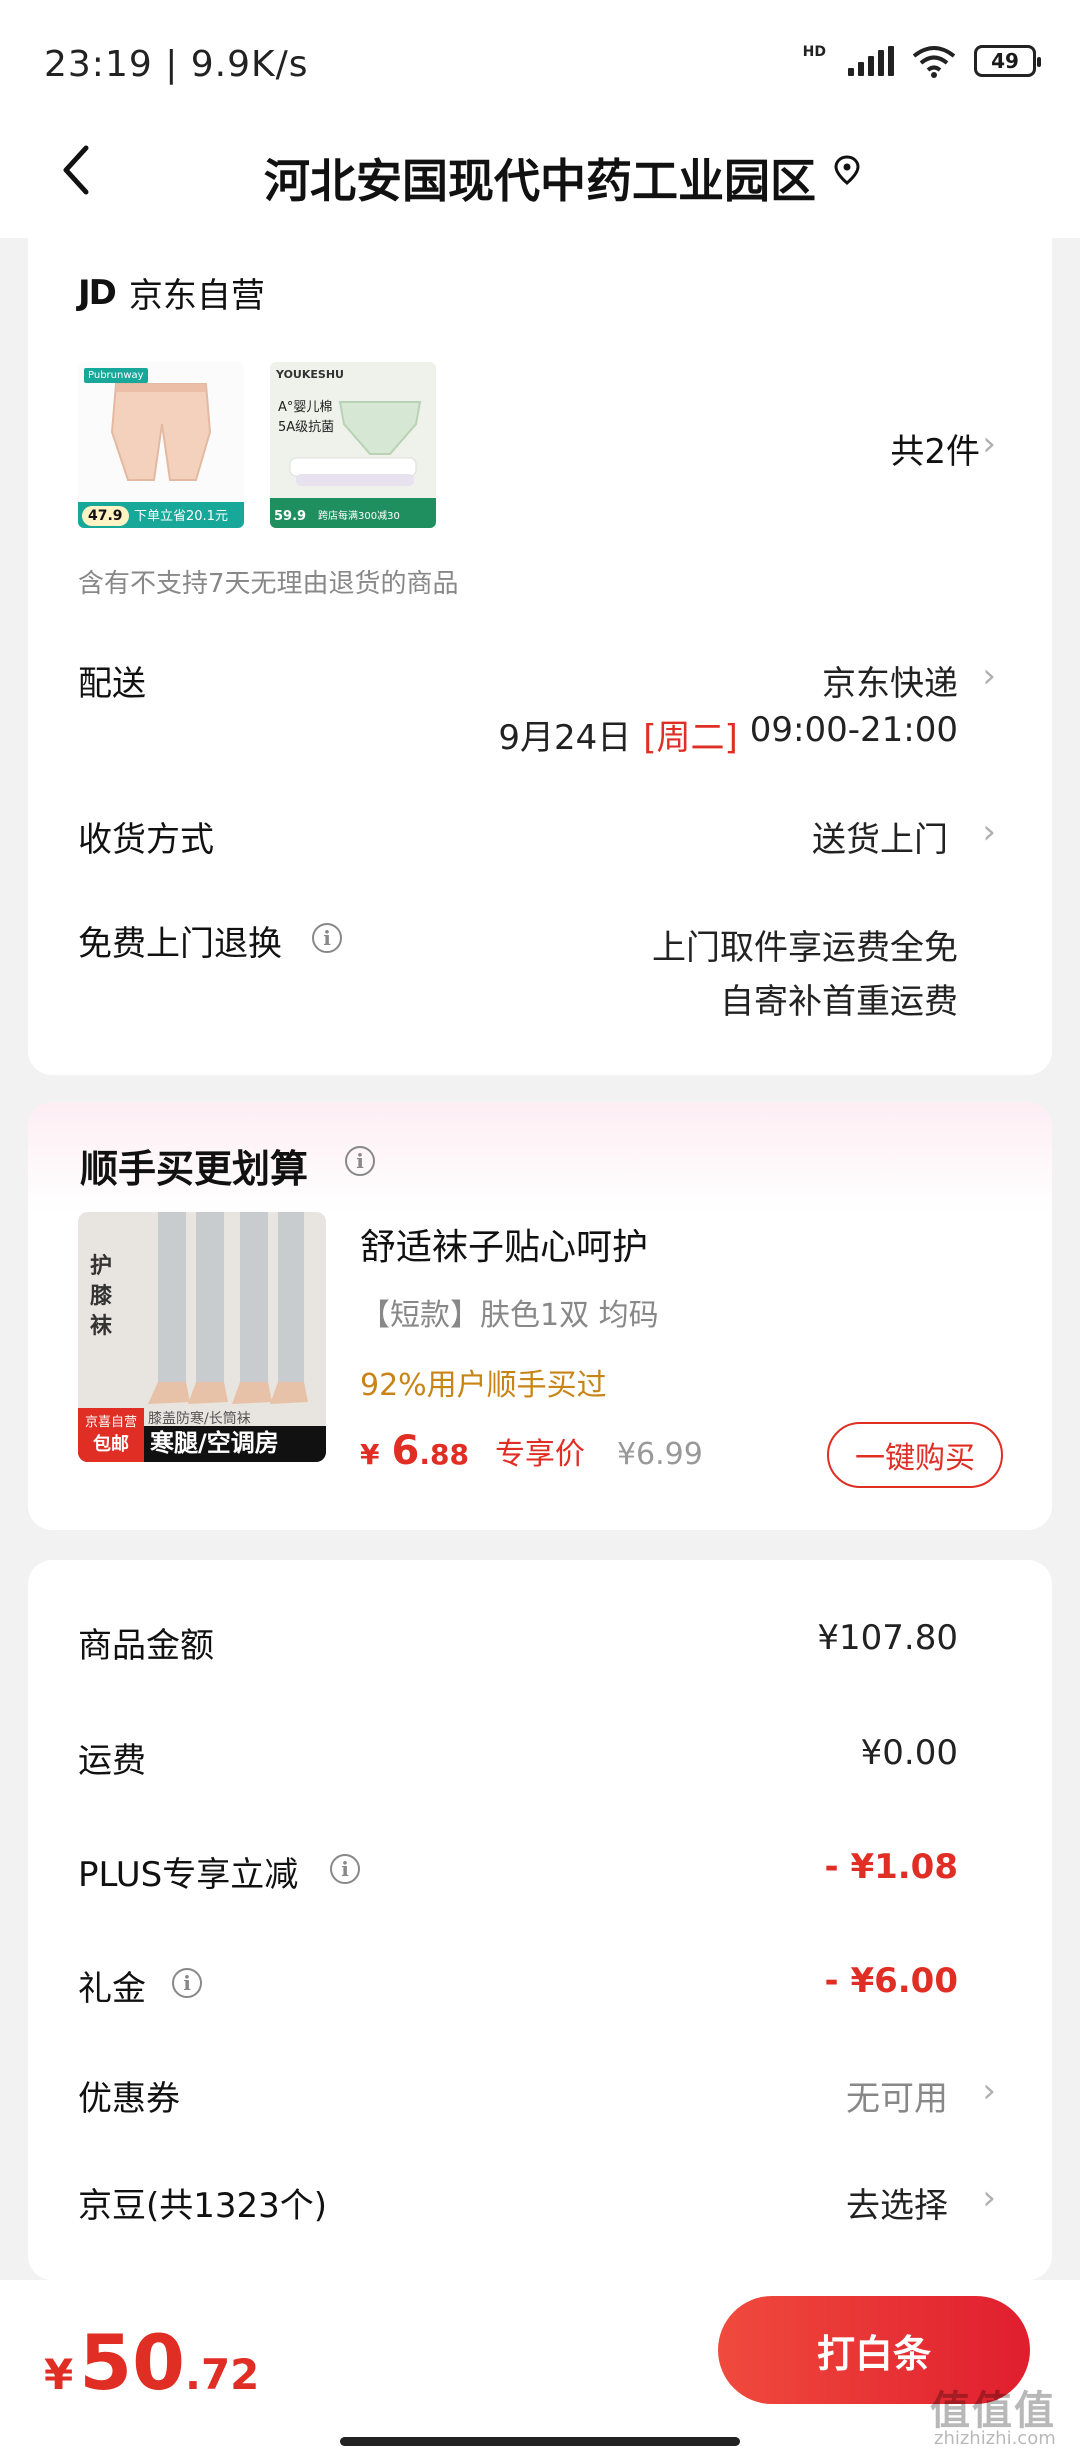  I want to click on seller-row: JD 京东自营, so click(171, 292).